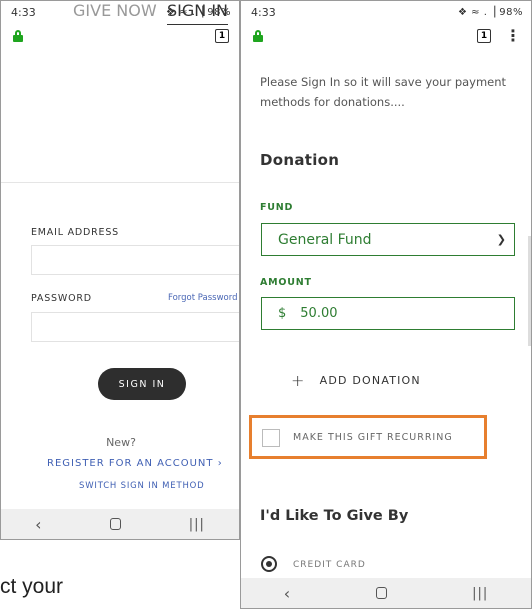 Image resolution: width=532 pixels, height=609 pixels. Describe the element at coordinates (319, 313) in the screenshot. I see `amount-value: 50.00` at that location.